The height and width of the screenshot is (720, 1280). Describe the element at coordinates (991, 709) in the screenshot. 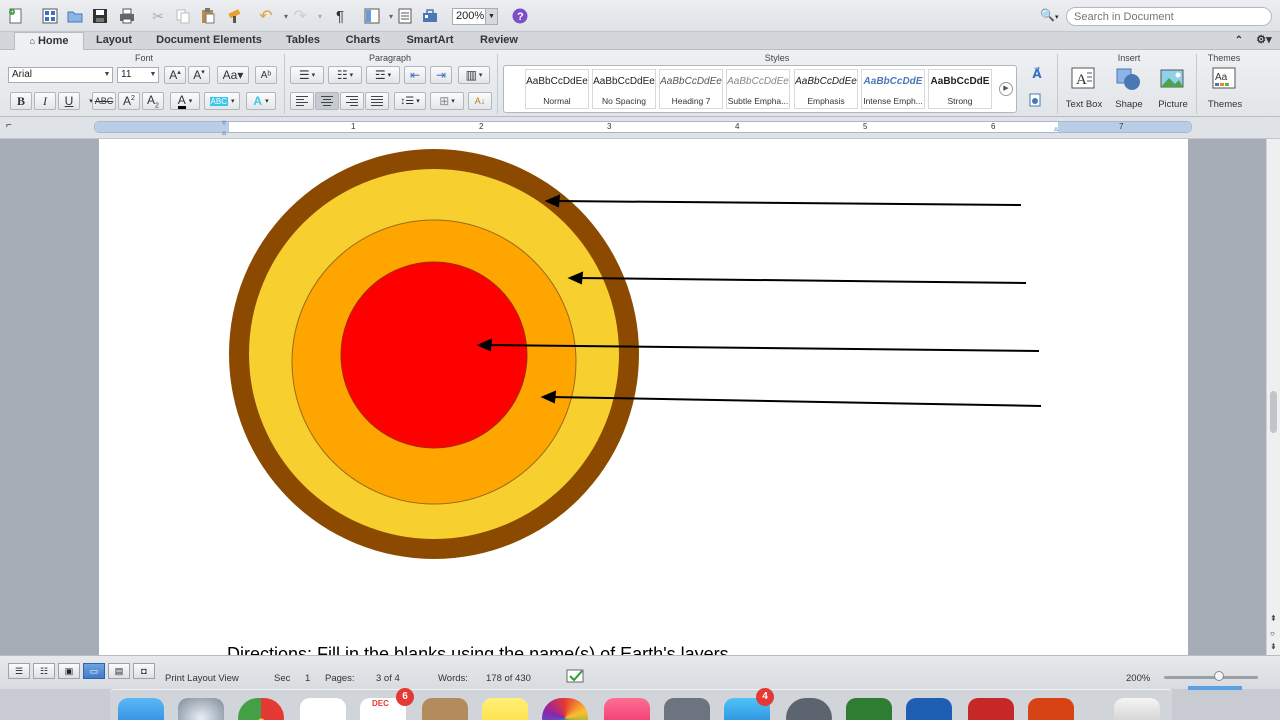

I see `acrobat-icon` at that location.